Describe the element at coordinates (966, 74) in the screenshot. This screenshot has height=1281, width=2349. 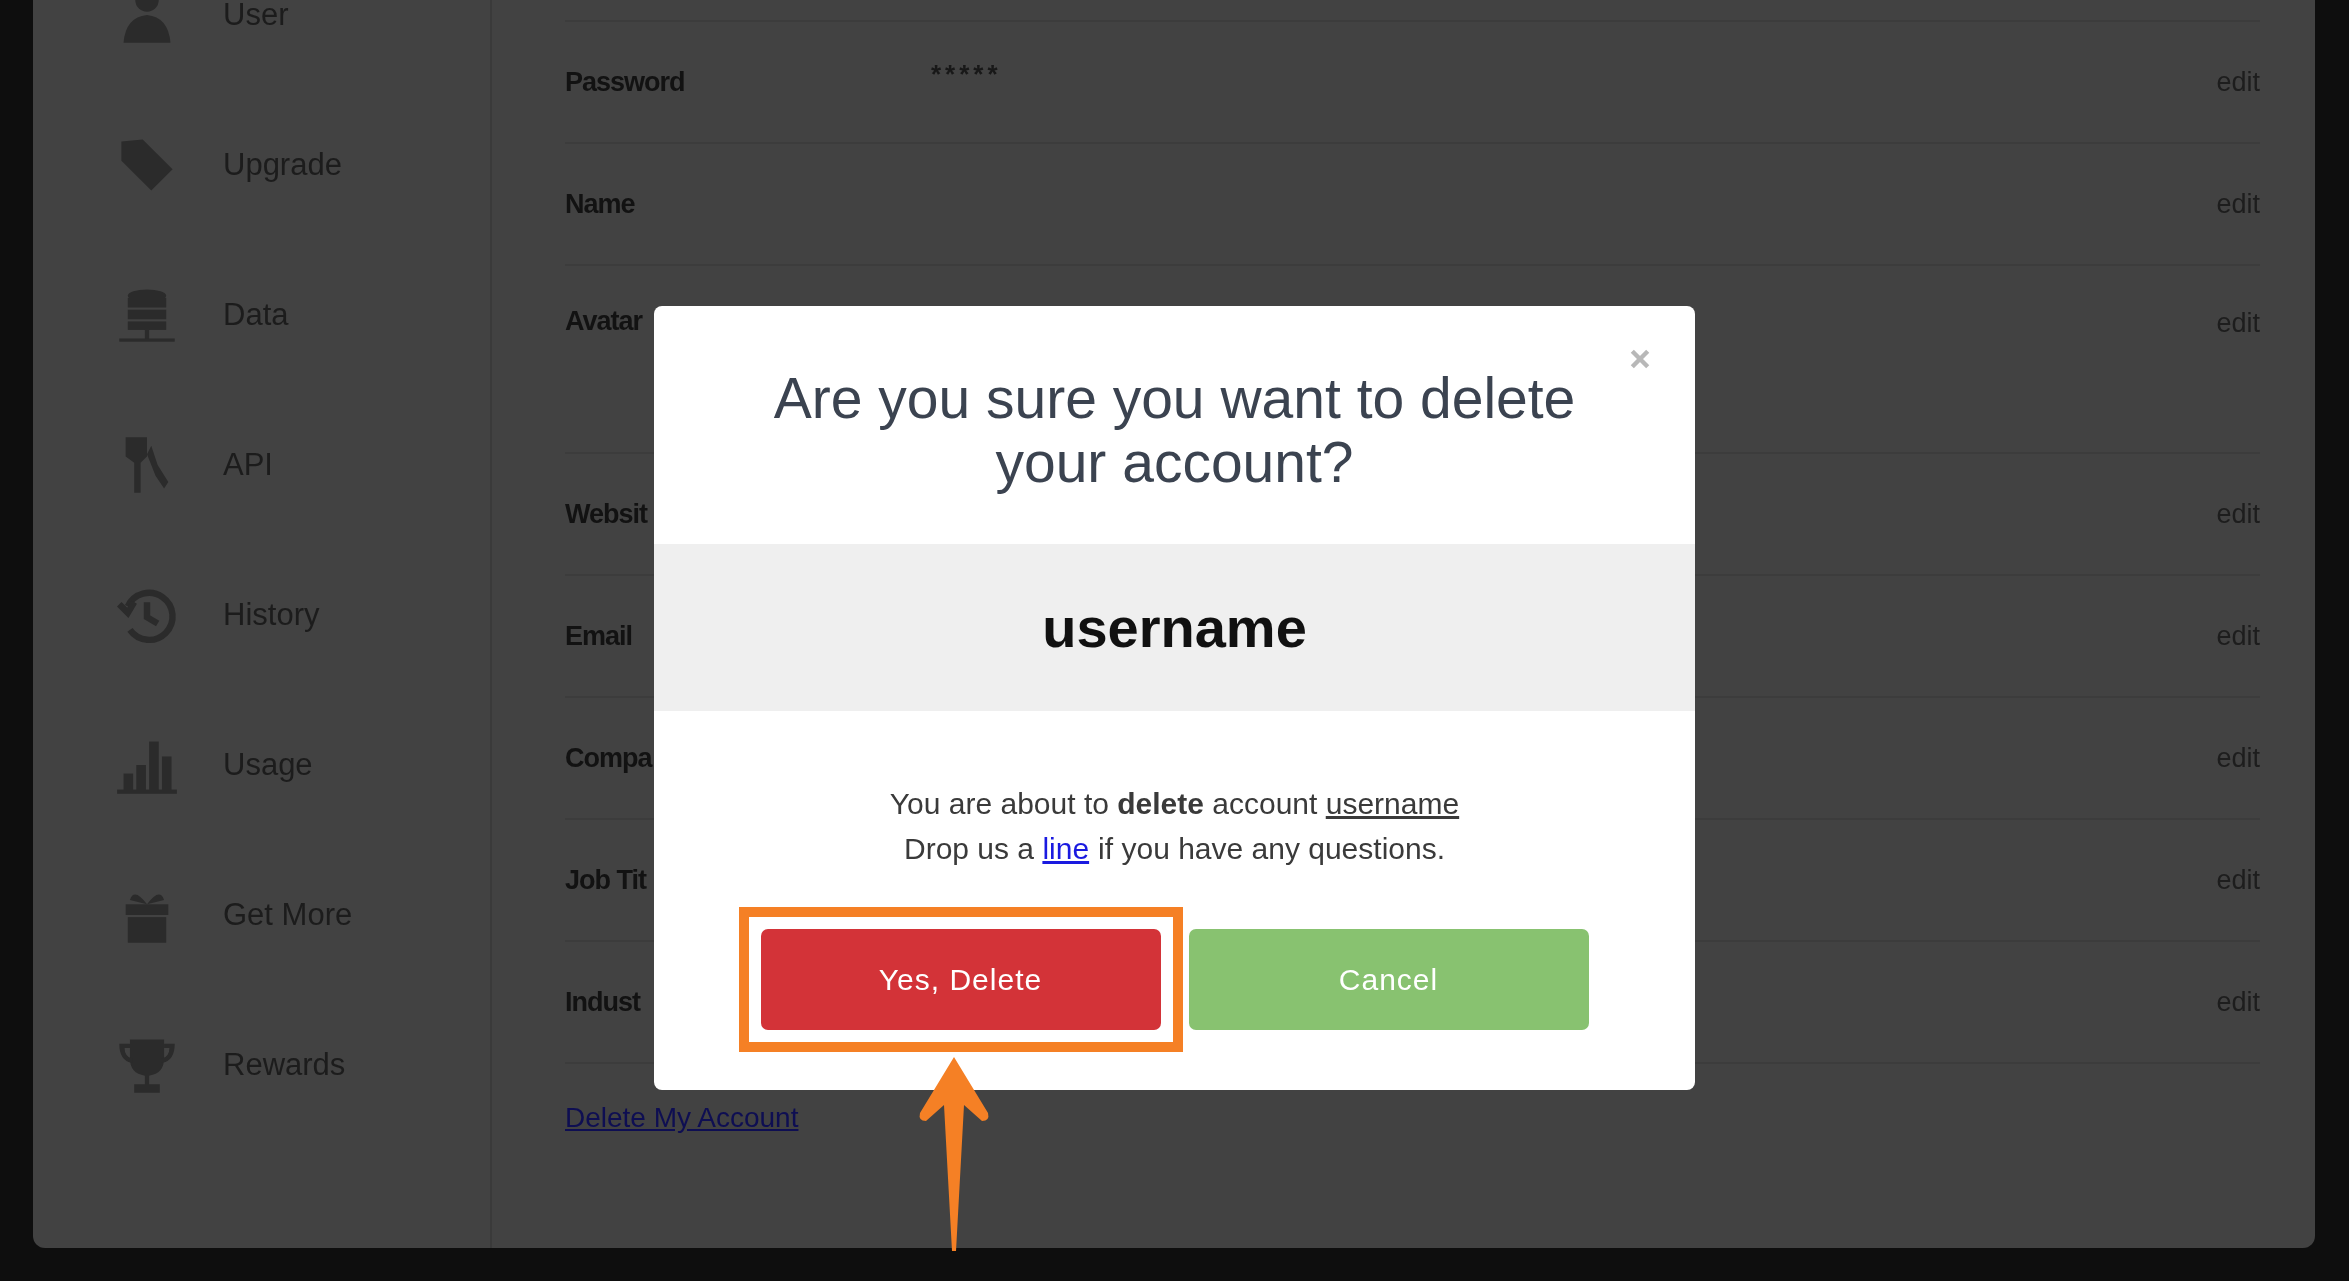
I see `password-value: *****` at that location.